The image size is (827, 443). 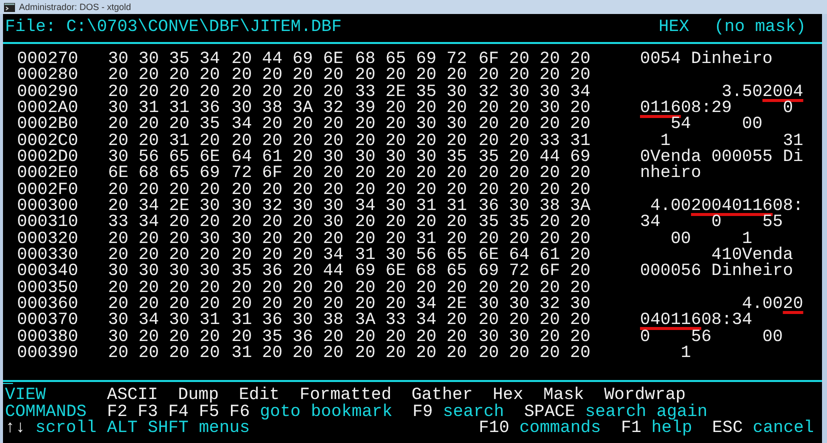 What do you see at coordinates (783, 429) in the screenshot?
I see `command-label: cancel` at bounding box center [783, 429].